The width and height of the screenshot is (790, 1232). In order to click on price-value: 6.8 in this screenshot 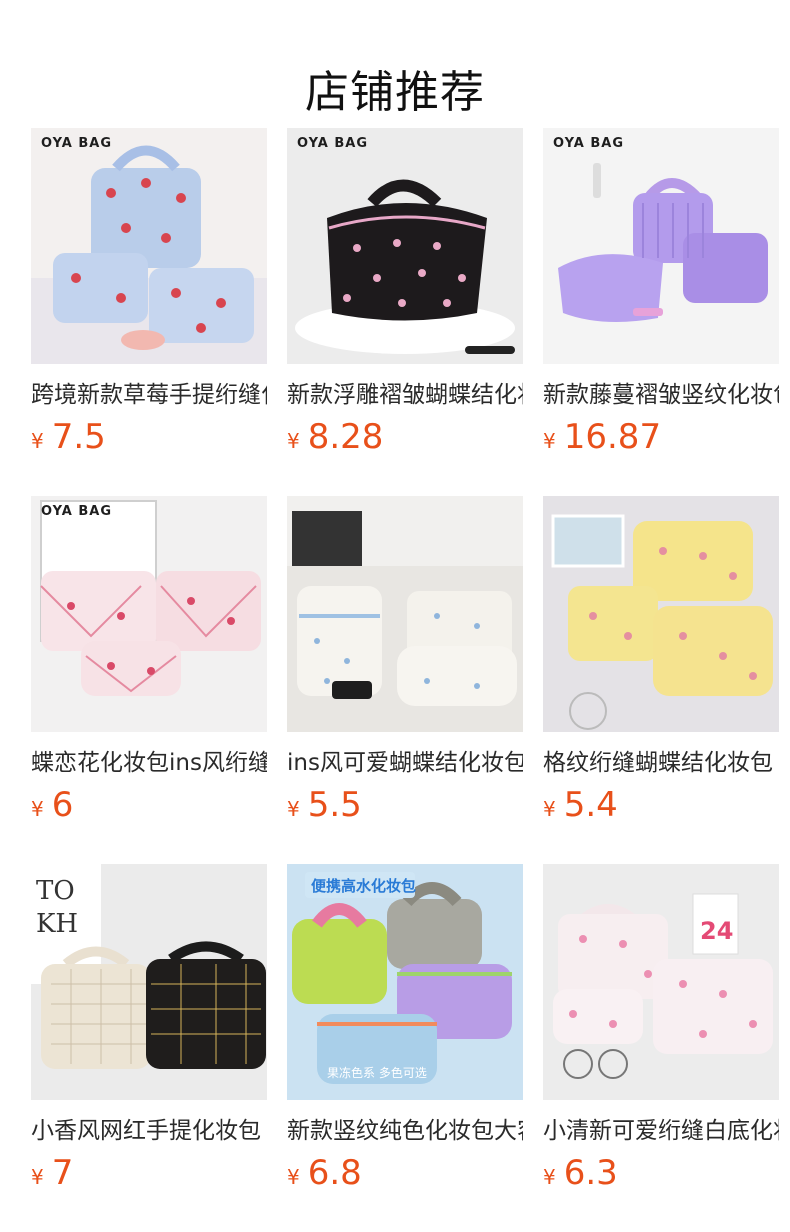, I will do `click(334, 1173)`.